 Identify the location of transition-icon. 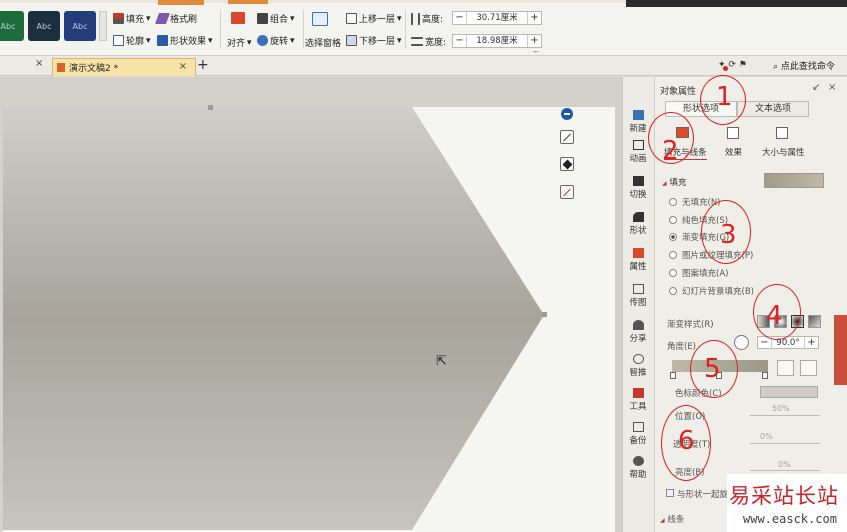
(638, 181).